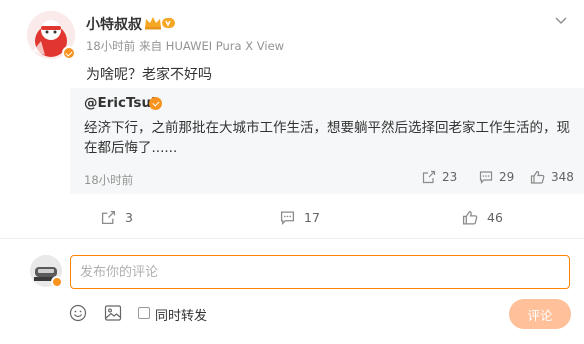  Describe the element at coordinates (108, 180) in the screenshot. I see `original-time: 18小时前` at that location.